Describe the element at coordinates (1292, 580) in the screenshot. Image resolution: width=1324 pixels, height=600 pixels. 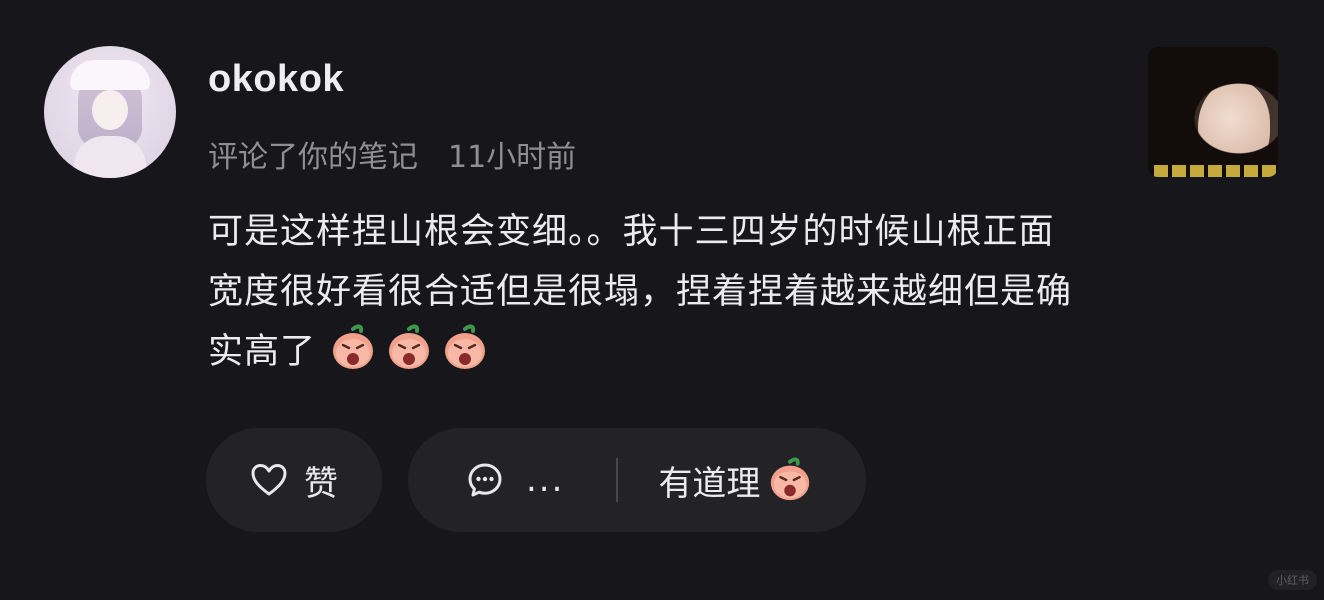
I see `watermark: 小红书` at that location.